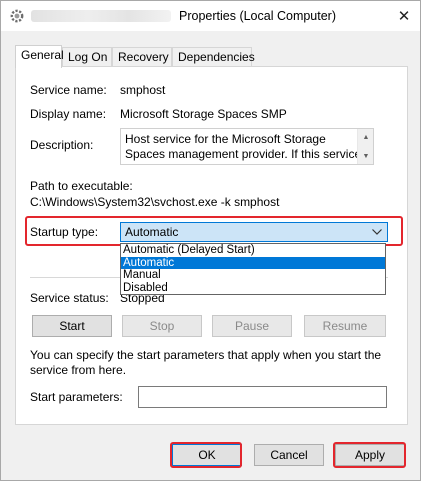 Image resolution: width=421 pixels, height=481 pixels. I want to click on title-redacted-area, so click(101, 16).